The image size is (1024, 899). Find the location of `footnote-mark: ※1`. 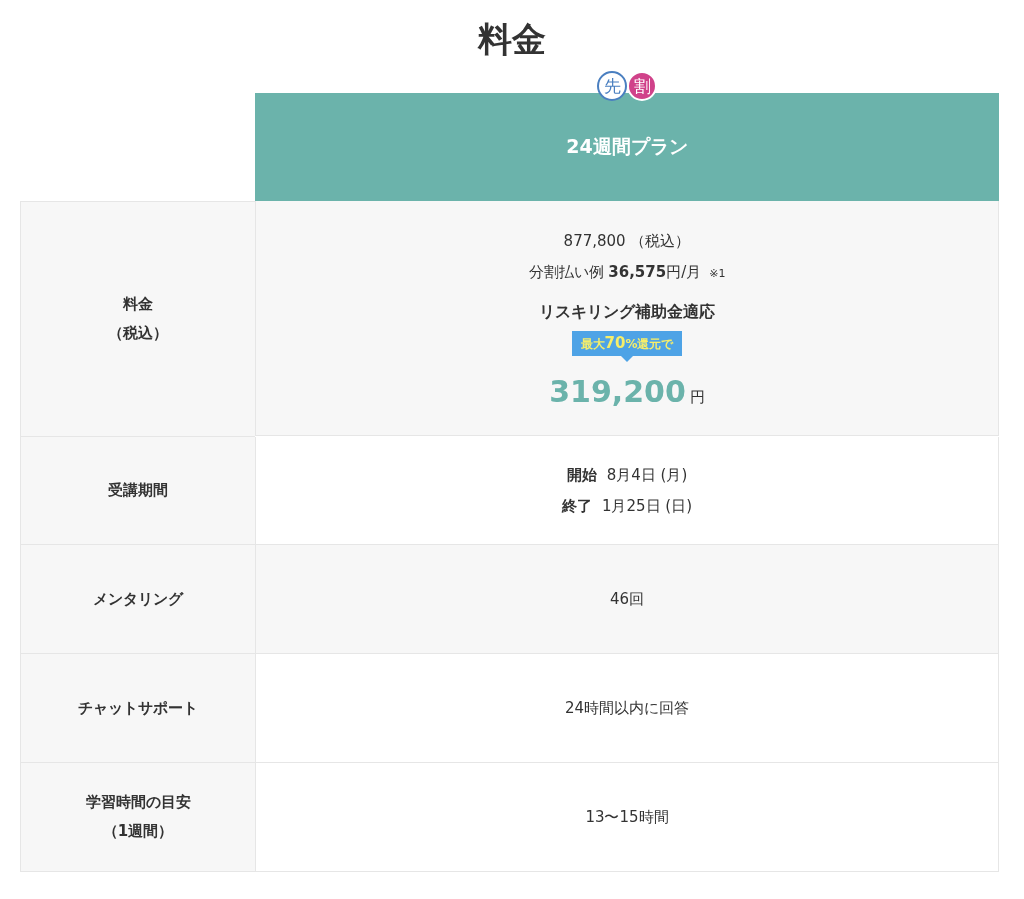

footnote-mark: ※1 is located at coordinates (717, 273).